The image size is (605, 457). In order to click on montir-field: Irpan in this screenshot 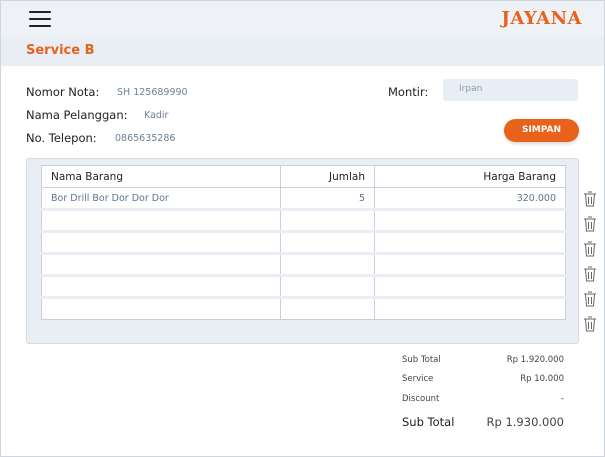, I will do `click(510, 90)`.